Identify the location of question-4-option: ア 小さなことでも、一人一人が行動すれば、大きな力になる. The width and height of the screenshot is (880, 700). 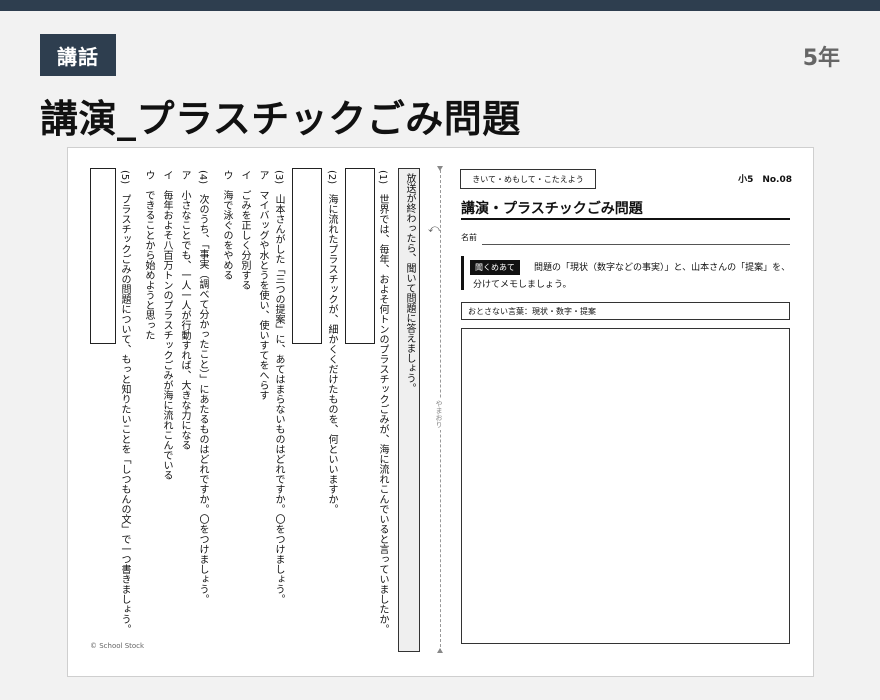
(184, 310).